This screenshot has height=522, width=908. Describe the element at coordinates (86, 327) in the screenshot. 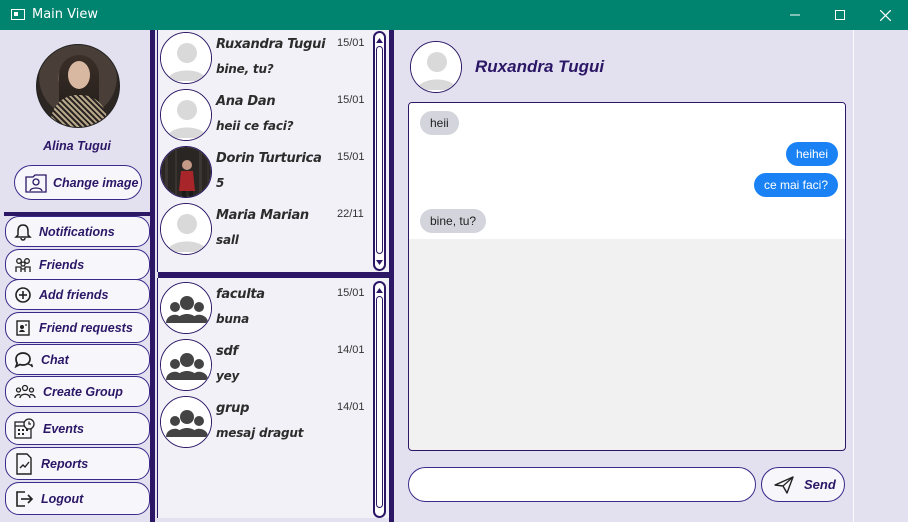

I see `nav-label: Friend requests` at that location.